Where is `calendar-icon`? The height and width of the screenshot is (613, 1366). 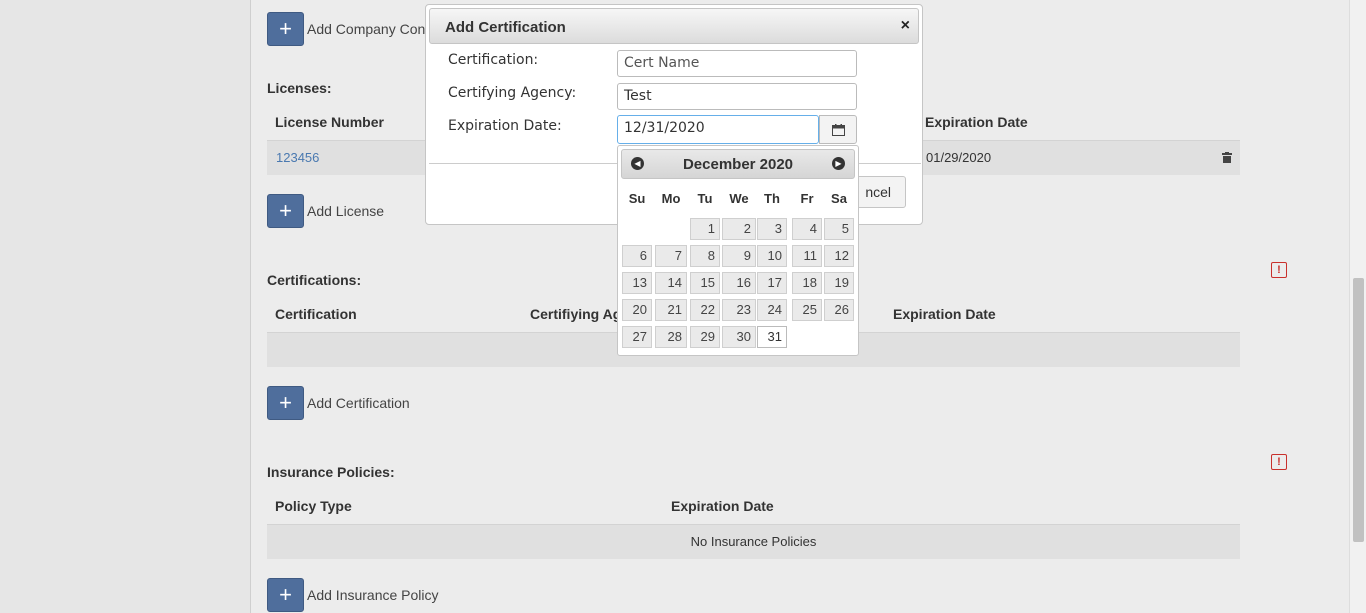 calendar-icon is located at coordinates (838, 130).